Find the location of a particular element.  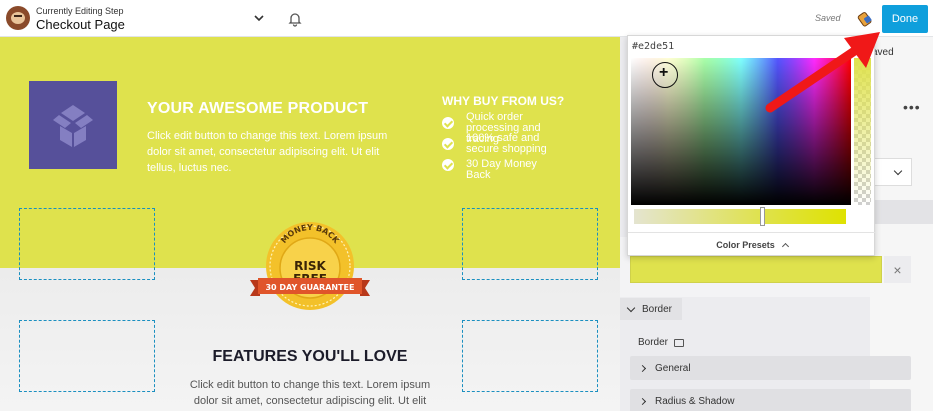

dropdown-select is located at coordinates (892, 172).